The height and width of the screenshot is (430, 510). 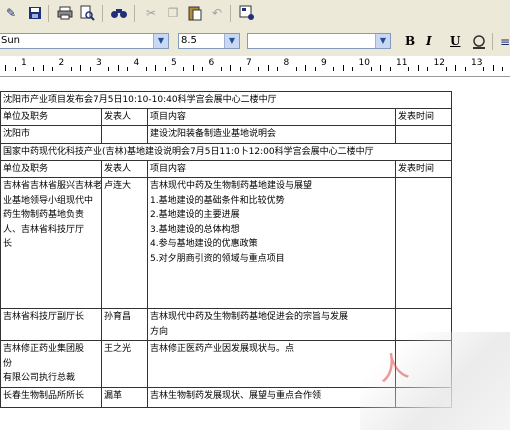 I want to click on format-toolbar: Sun ▼ 8.5 ▼ ▼ B I U ≡, so click(x=255, y=42).